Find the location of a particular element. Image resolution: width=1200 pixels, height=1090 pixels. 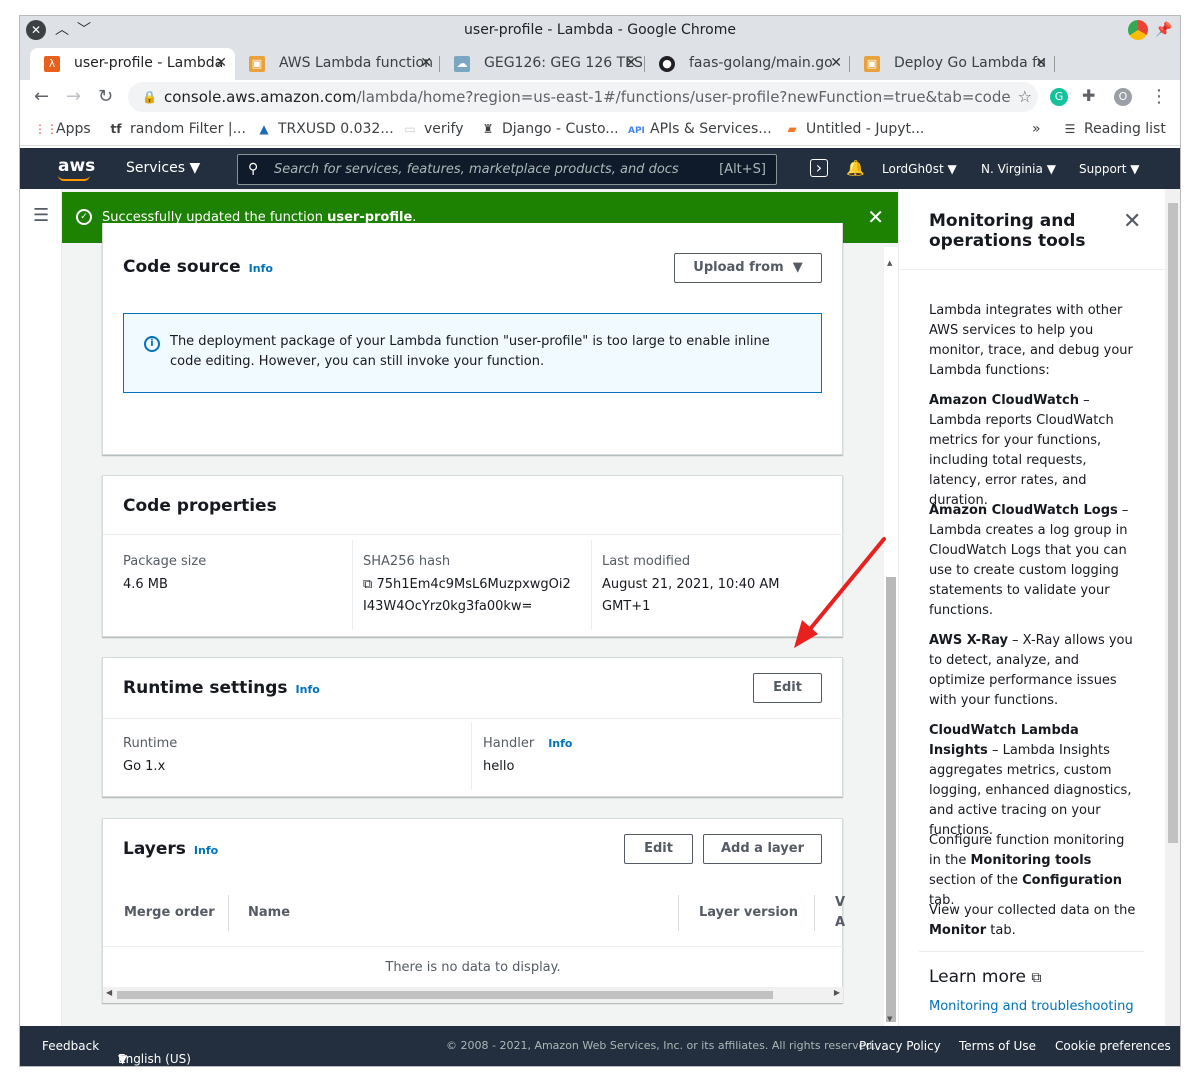

search-icon: ⚲ is located at coordinates (253, 169).